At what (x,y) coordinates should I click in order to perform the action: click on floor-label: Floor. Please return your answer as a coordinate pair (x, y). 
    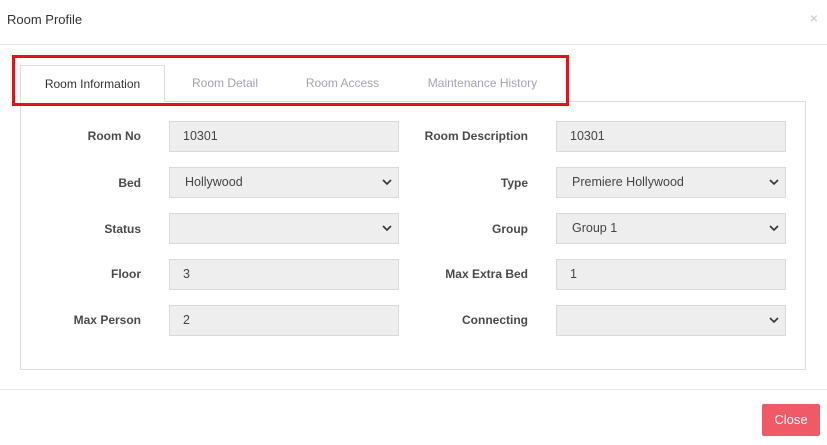
    Looking at the image, I should click on (126, 274).